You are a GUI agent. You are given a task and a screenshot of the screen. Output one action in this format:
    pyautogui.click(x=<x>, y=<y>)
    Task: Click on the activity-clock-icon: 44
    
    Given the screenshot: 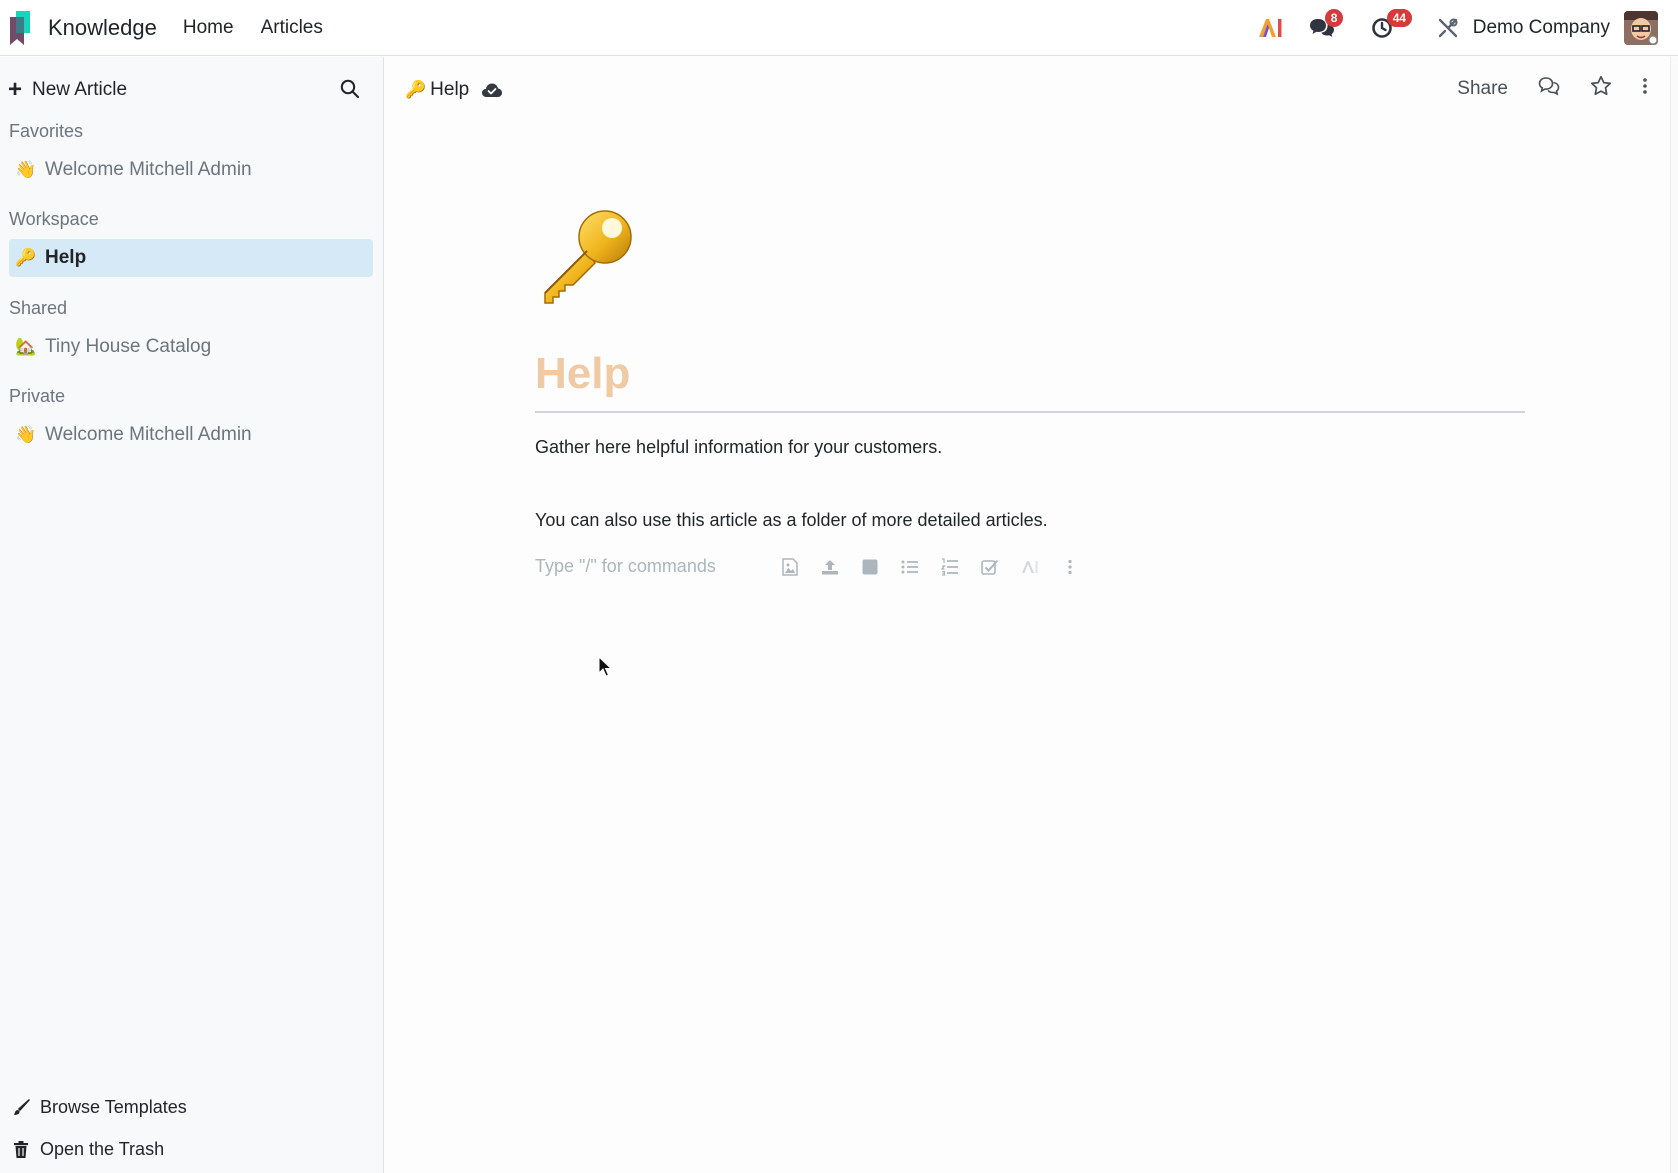 What is the action you would take?
    pyautogui.click(x=1392, y=23)
    